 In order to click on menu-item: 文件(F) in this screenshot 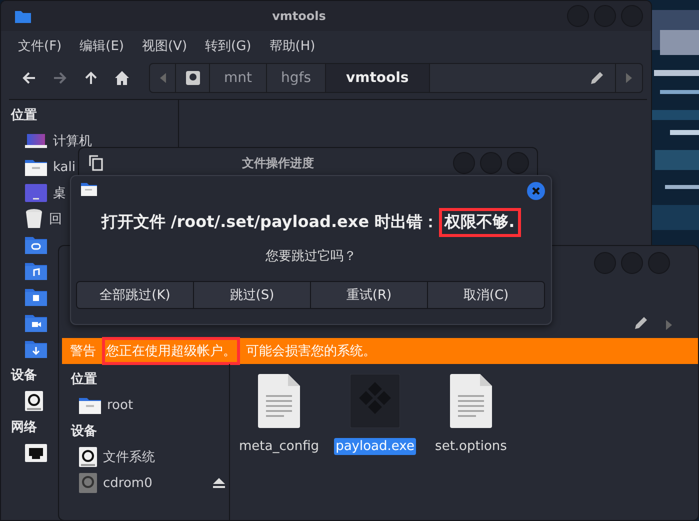, I will do `click(40, 46)`.